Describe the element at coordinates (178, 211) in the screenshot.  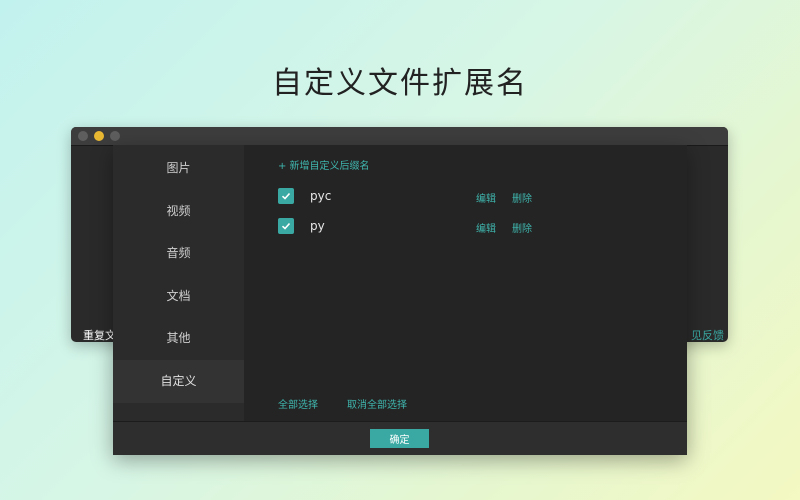
I see `sidebar-item-videos: 视频` at that location.